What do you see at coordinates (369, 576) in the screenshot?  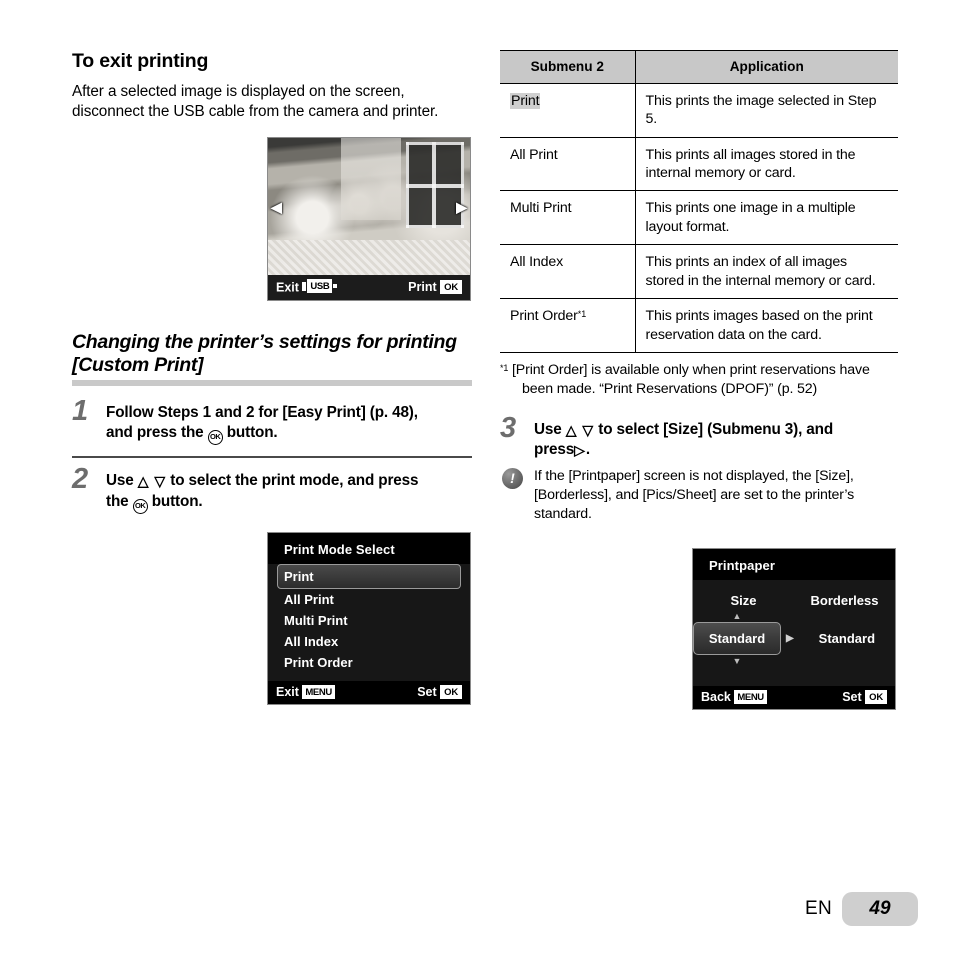 I see `menu-item-print: Print` at bounding box center [369, 576].